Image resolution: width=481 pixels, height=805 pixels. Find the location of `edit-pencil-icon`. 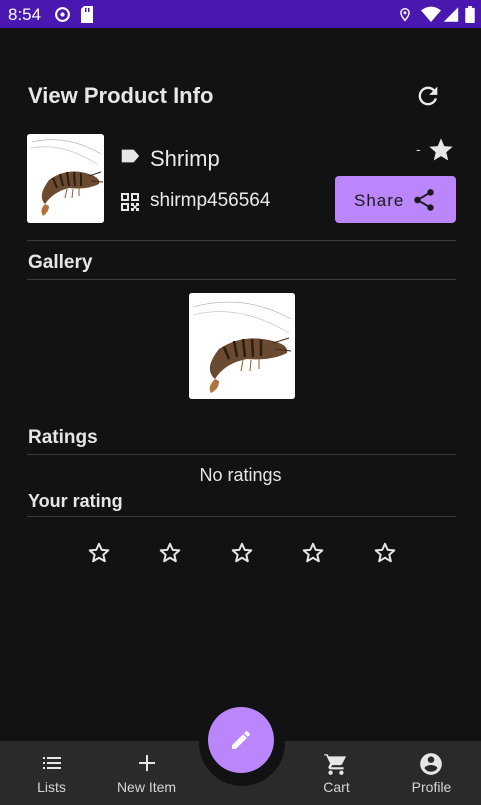

edit-pencil-icon is located at coordinates (241, 739).